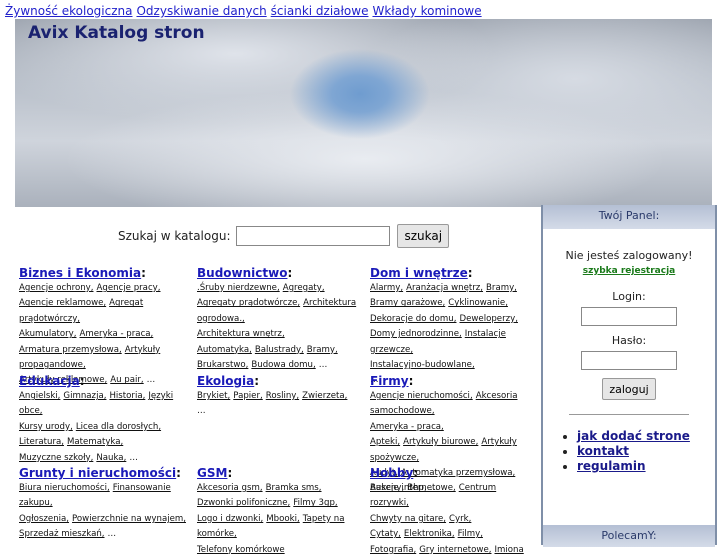 The width and height of the screenshot is (727, 558). I want to click on category-title: Ekologia, so click(225, 381).